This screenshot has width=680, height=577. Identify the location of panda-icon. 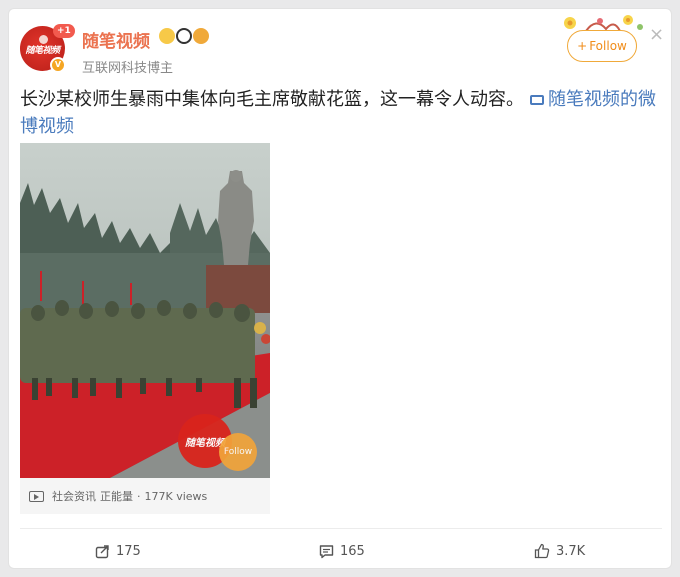
(184, 36).